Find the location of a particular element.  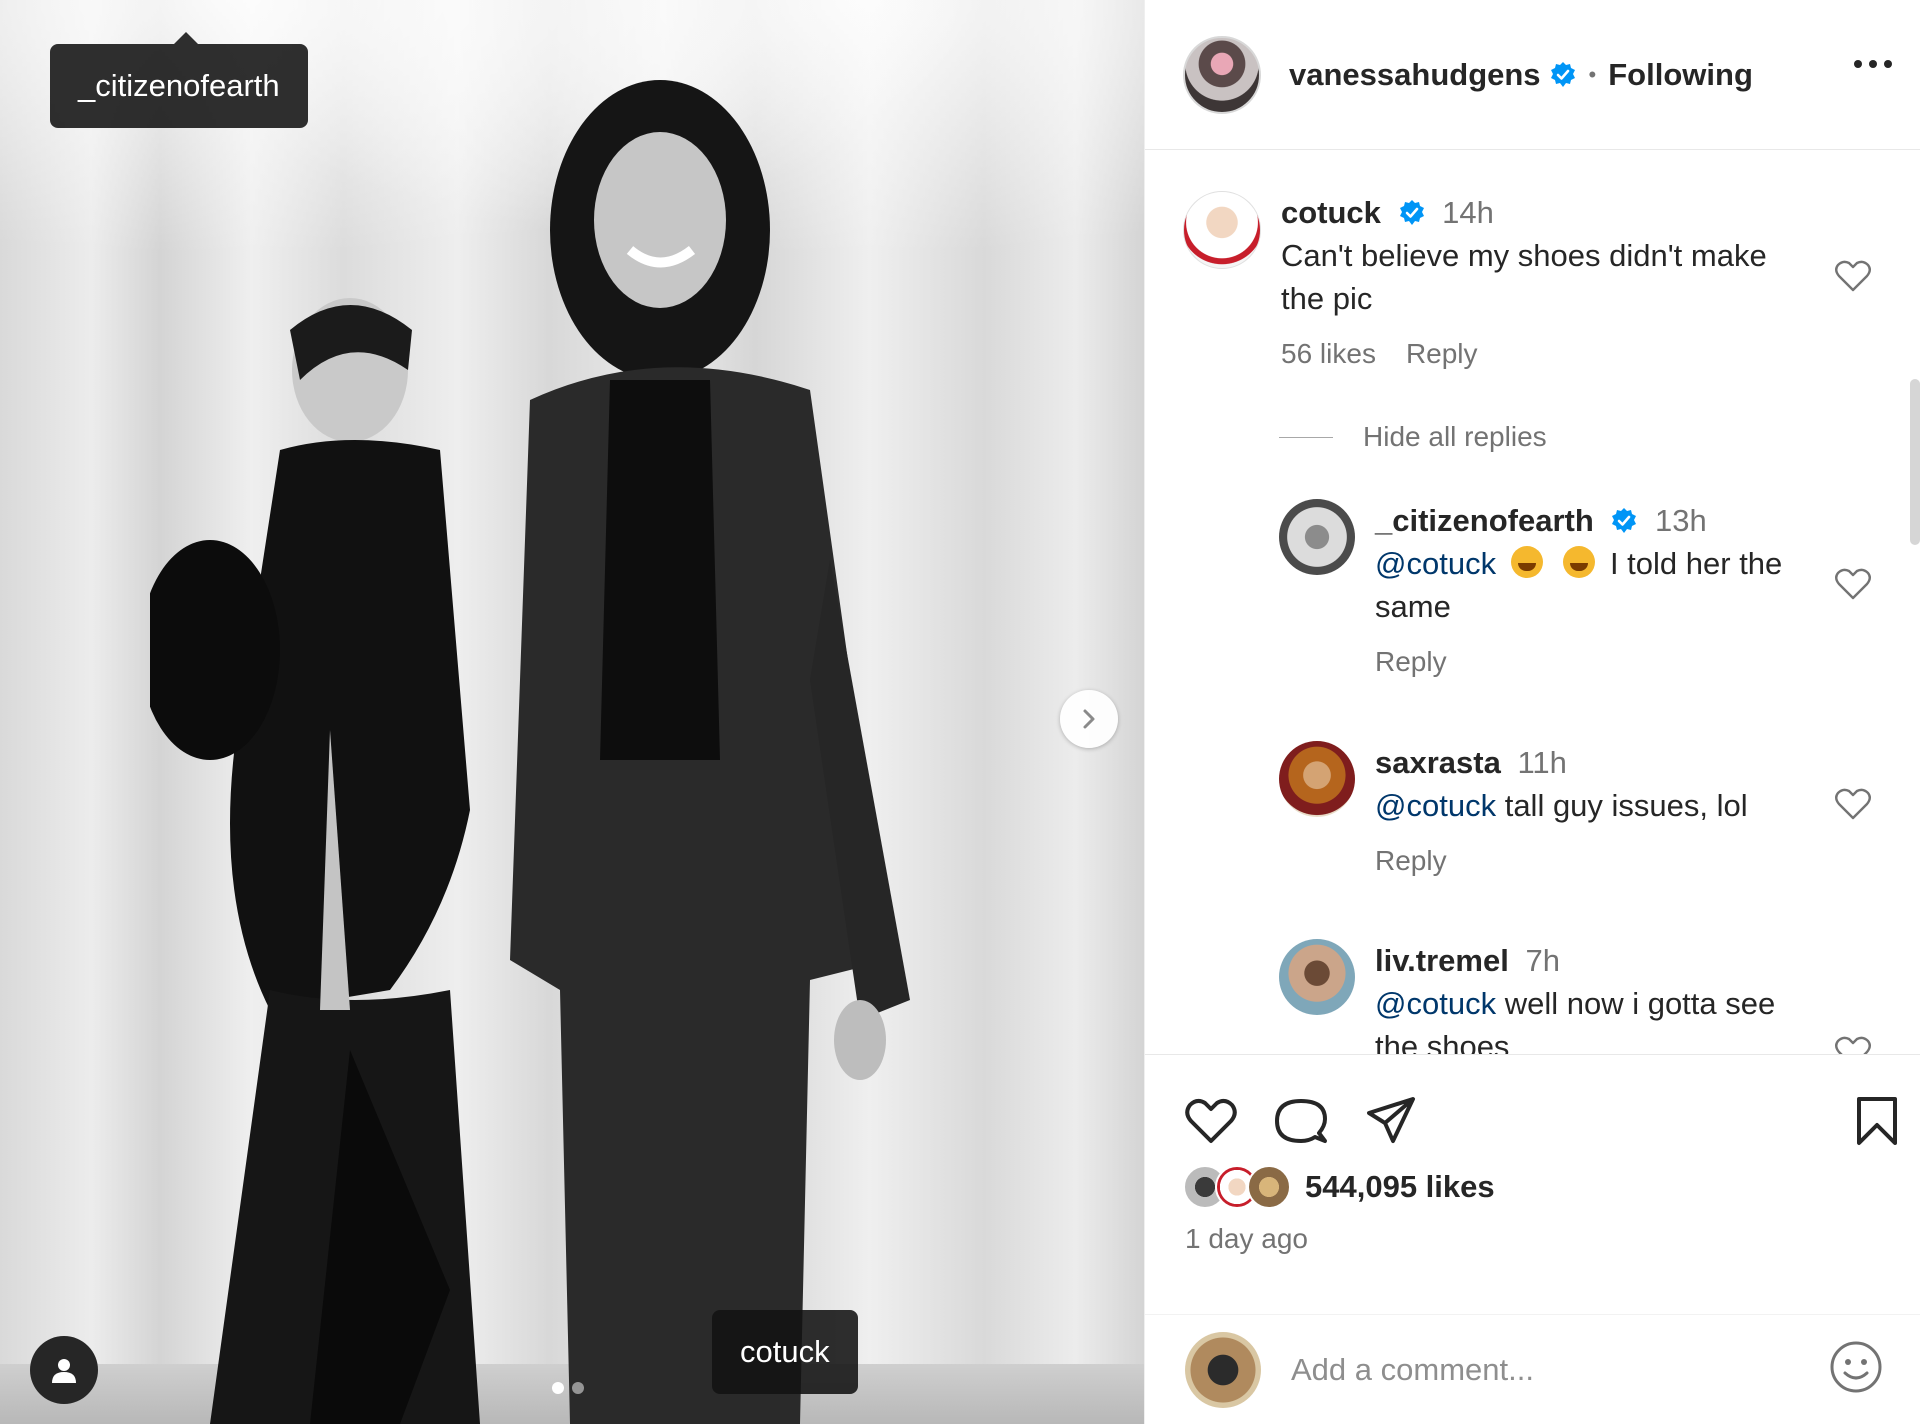

comment-username: saxrasta is located at coordinates (1438, 762).